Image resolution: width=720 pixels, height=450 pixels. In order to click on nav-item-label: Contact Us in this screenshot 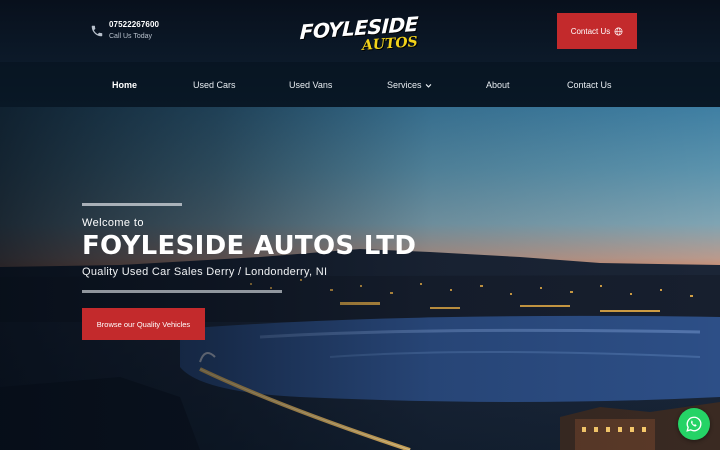, I will do `click(589, 84)`.